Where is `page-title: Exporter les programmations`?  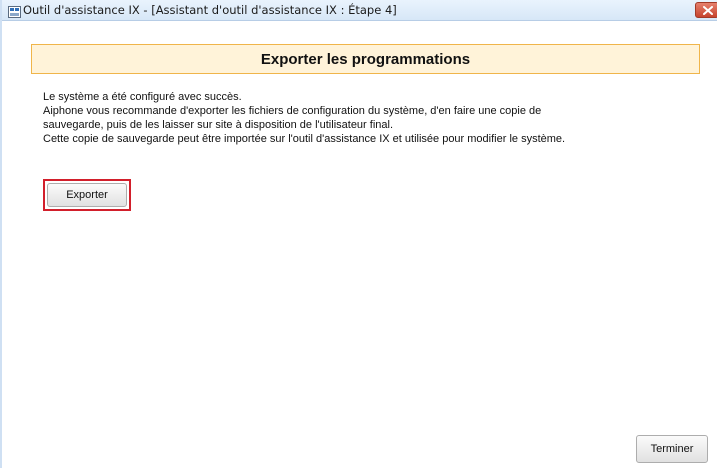
page-title: Exporter les programmations is located at coordinates (365, 59).